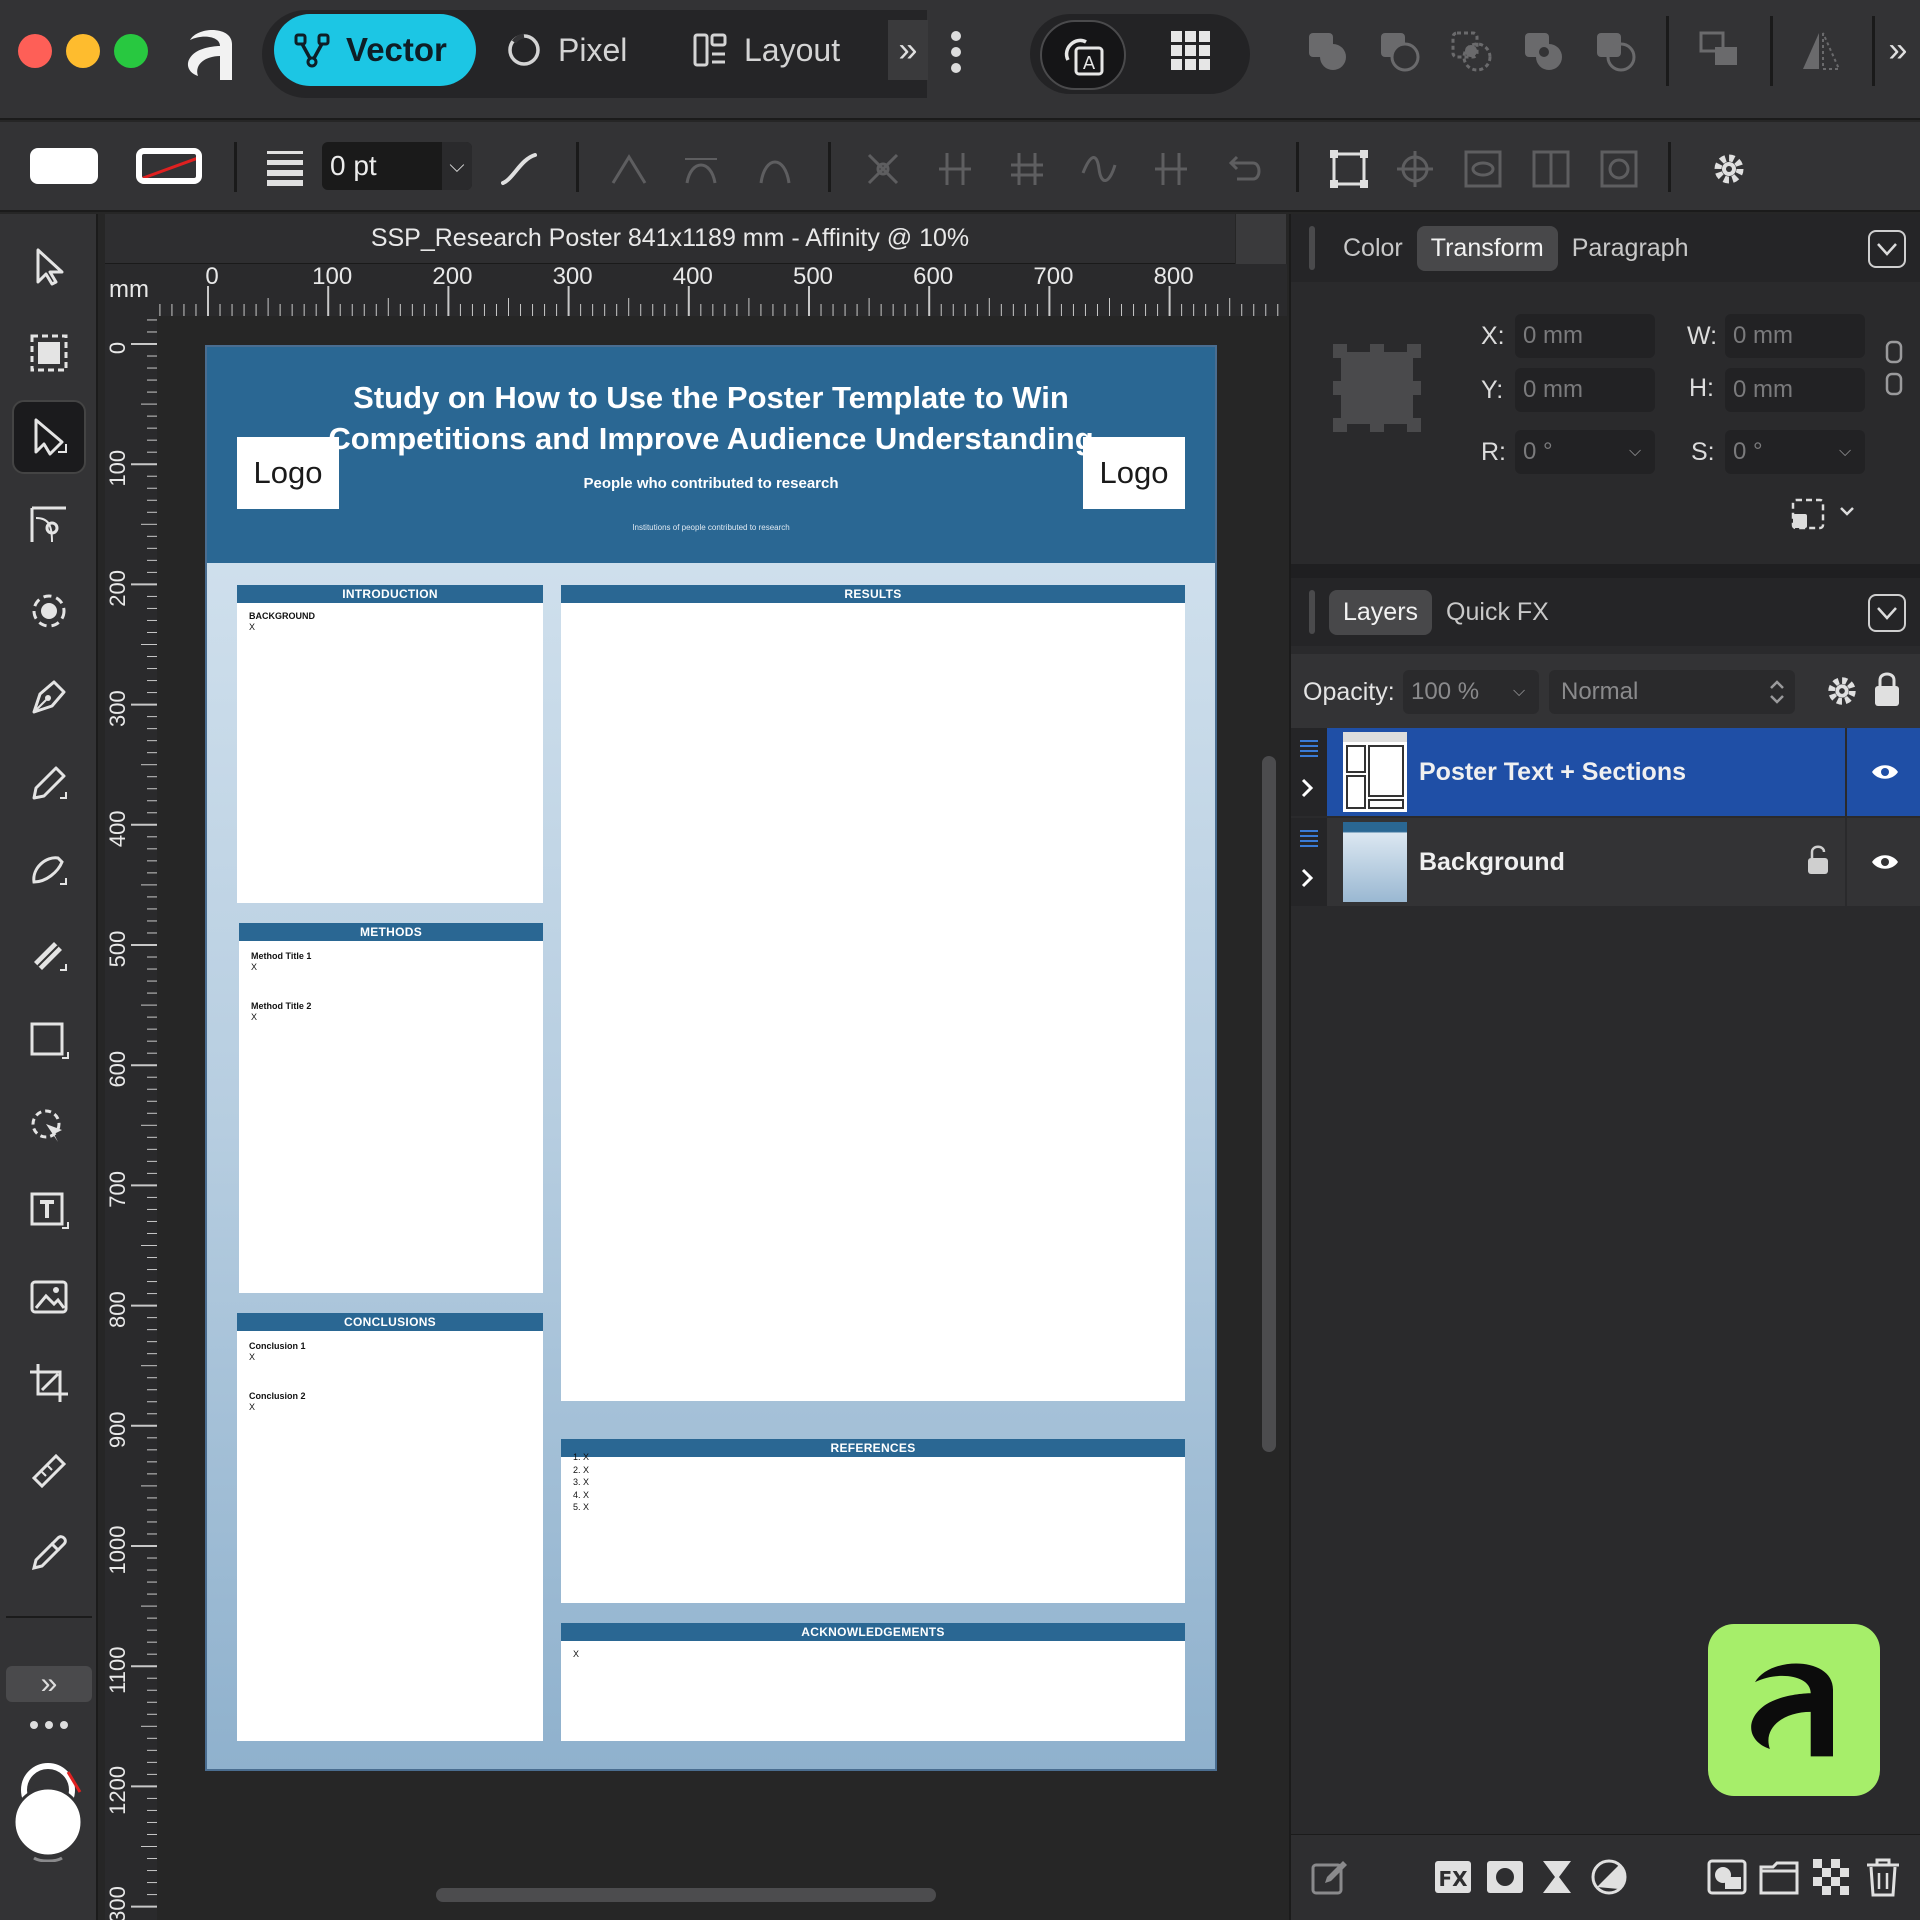  I want to click on align-center-icon, so click(1551, 169).